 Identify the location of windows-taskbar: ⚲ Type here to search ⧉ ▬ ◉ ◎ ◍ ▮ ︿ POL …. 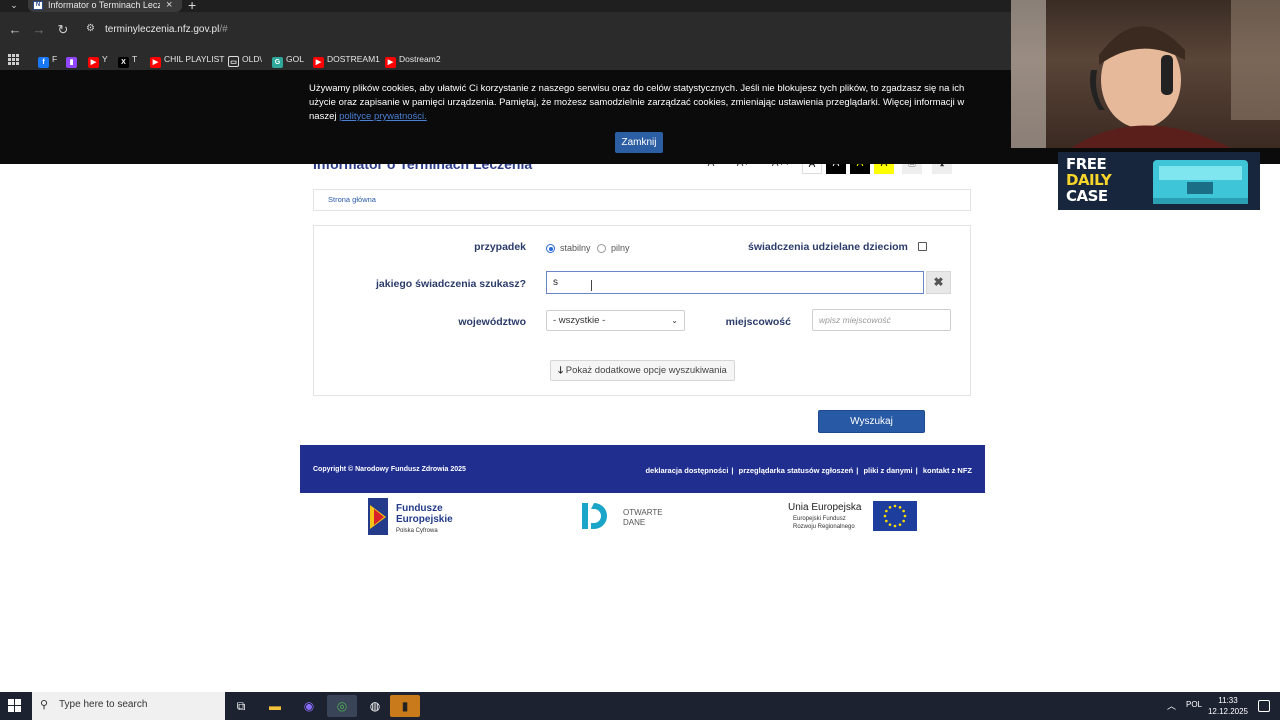
(640, 706).